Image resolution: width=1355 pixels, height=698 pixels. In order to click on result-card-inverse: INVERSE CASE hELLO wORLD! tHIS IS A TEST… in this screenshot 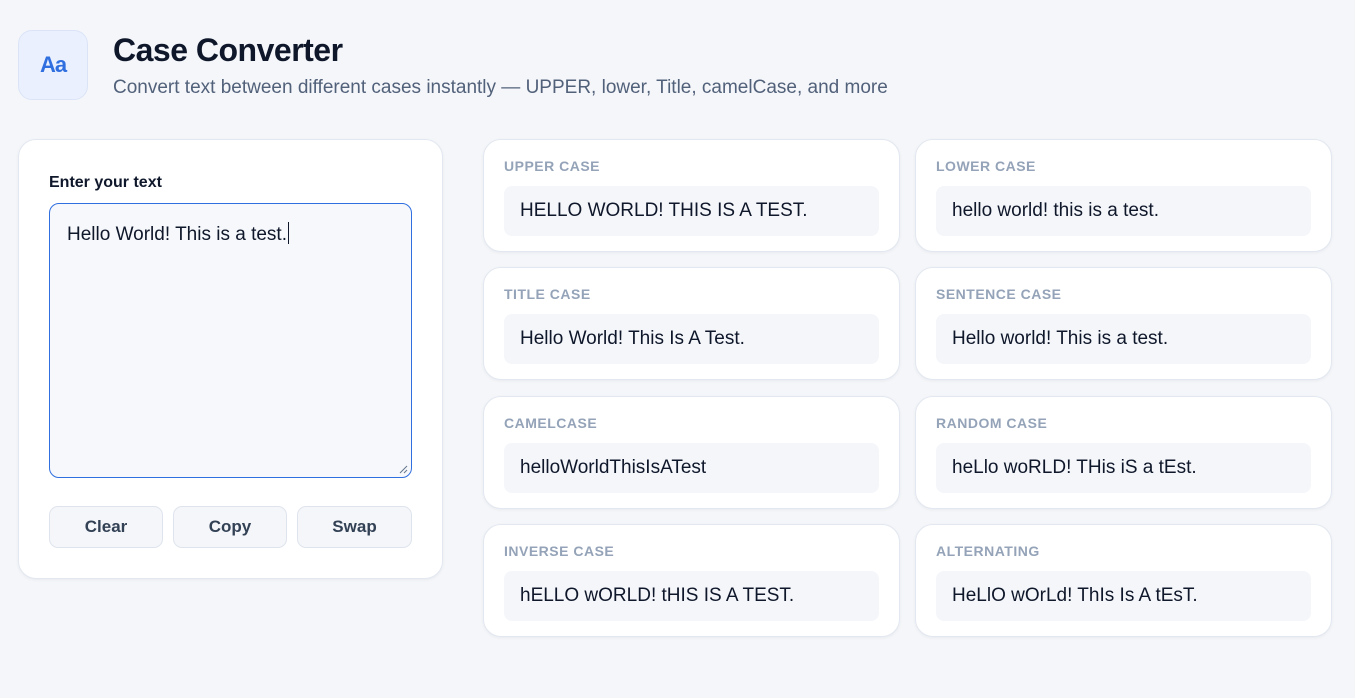, I will do `click(691, 580)`.